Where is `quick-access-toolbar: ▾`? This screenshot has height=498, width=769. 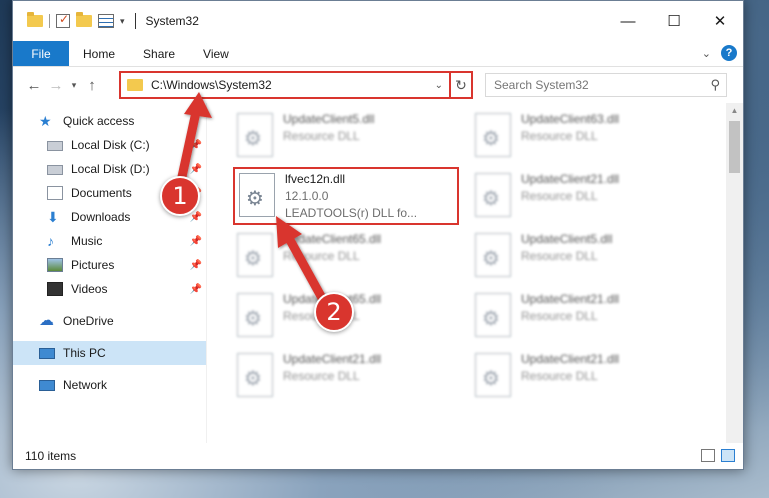
quick-access-toolbar: ▾ is located at coordinates (69, 20).